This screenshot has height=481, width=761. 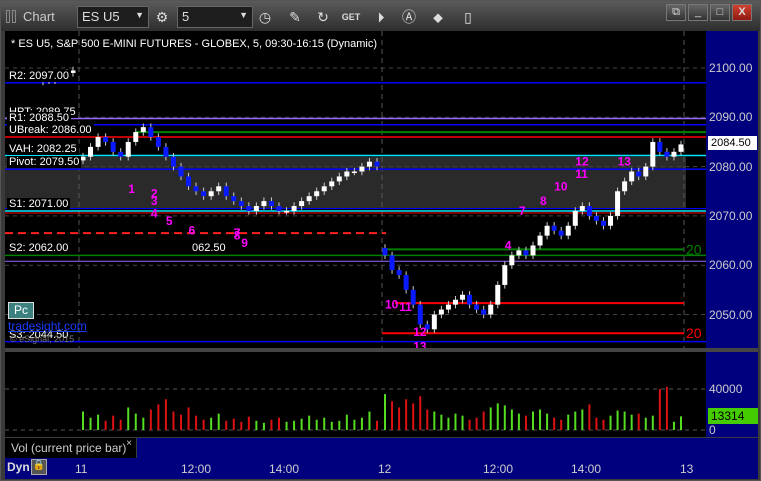 I want to click on volume-chart, so click(x=355, y=408).